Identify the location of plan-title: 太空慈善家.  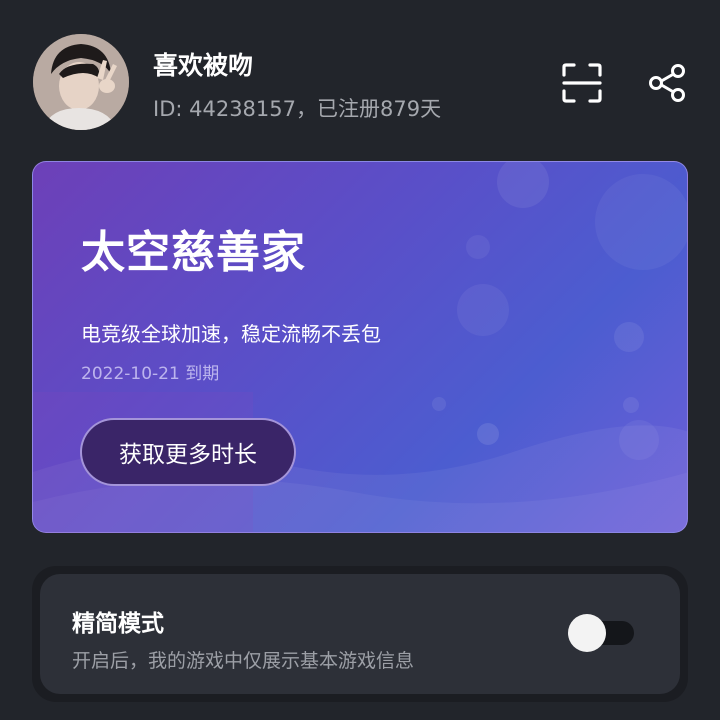
(193, 252).